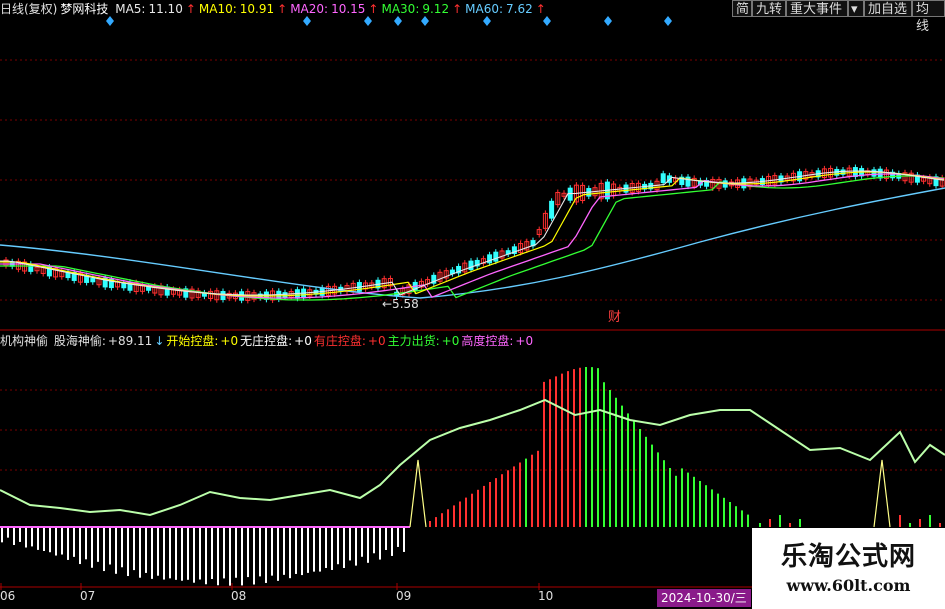  What do you see at coordinates (817, 8) in the screenshot?
I see `major-events-button: 重大事件` at bounding box center [817, 8].